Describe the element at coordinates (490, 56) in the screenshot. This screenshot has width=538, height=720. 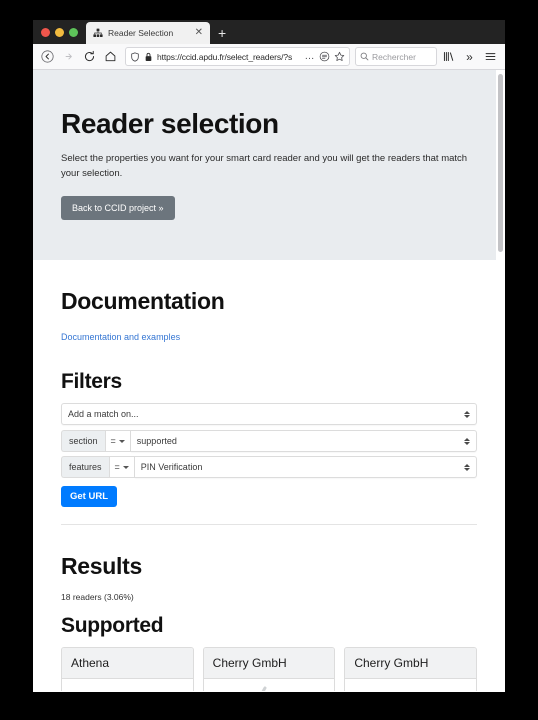
I see `hamburger-menu-icon` at that location.